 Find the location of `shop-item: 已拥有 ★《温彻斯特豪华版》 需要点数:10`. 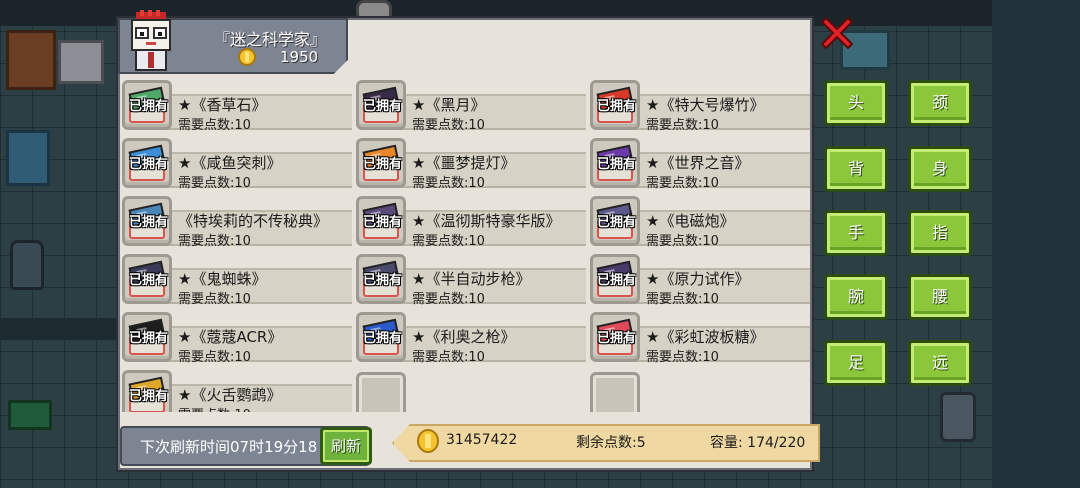

shop-item: 已拥有 ★《温彻斯特豪华版》 需要点数:10 is located at coordinates (470, 222).